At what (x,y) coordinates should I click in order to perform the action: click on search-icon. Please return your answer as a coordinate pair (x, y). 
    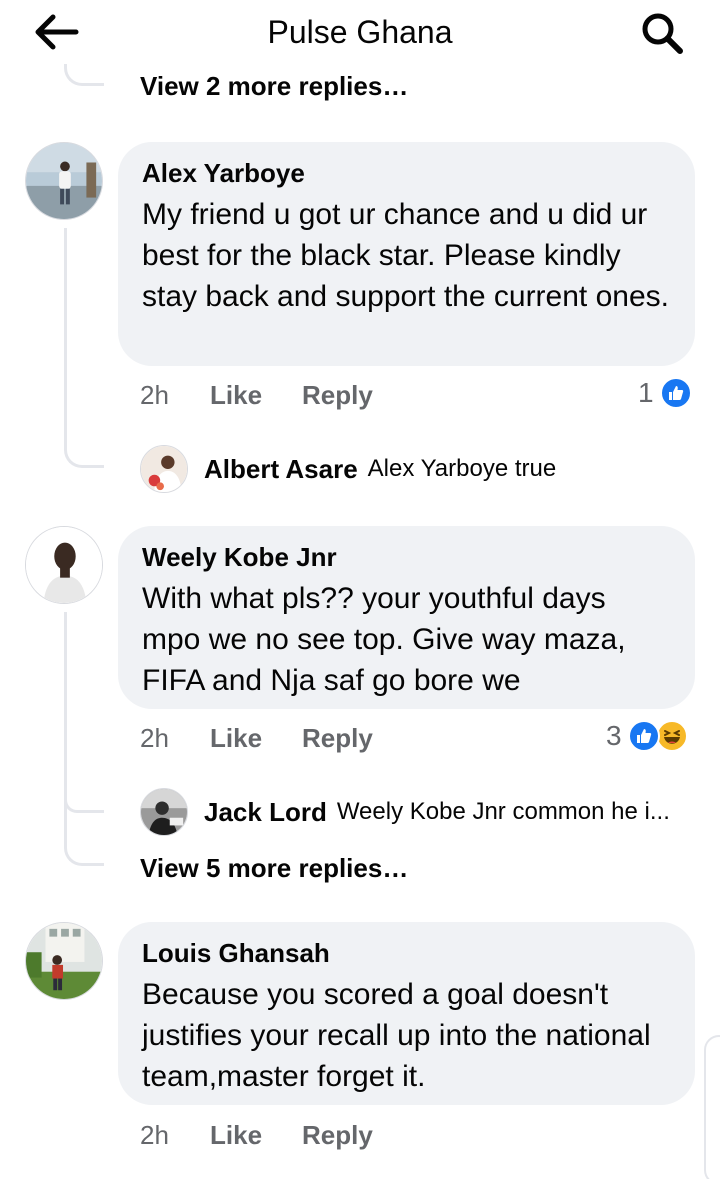
    Looking at the image, I should click on (662, 33).